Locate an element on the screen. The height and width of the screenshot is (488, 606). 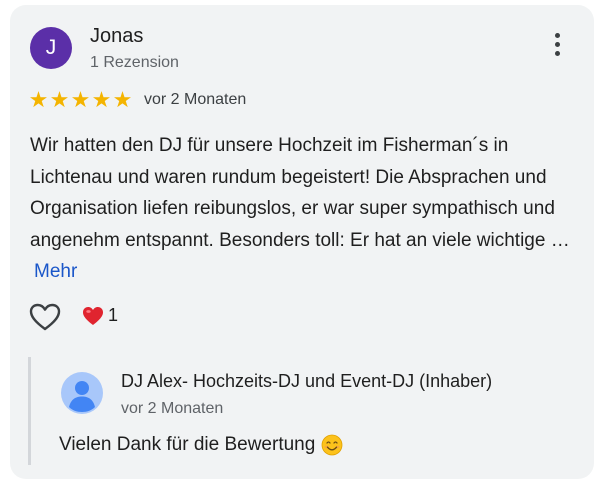
review-time: vor 2 Monaten is located at coordinates (195, 99).